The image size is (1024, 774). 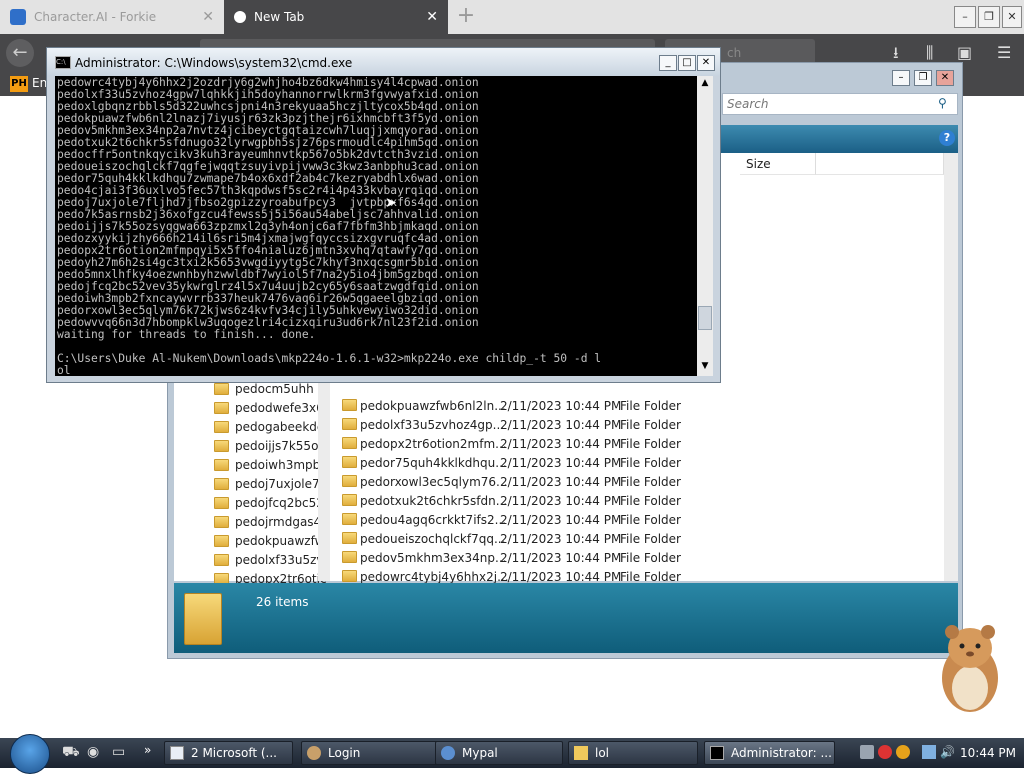 I want to click on minimize-button: _, so click(x=668, y=63).